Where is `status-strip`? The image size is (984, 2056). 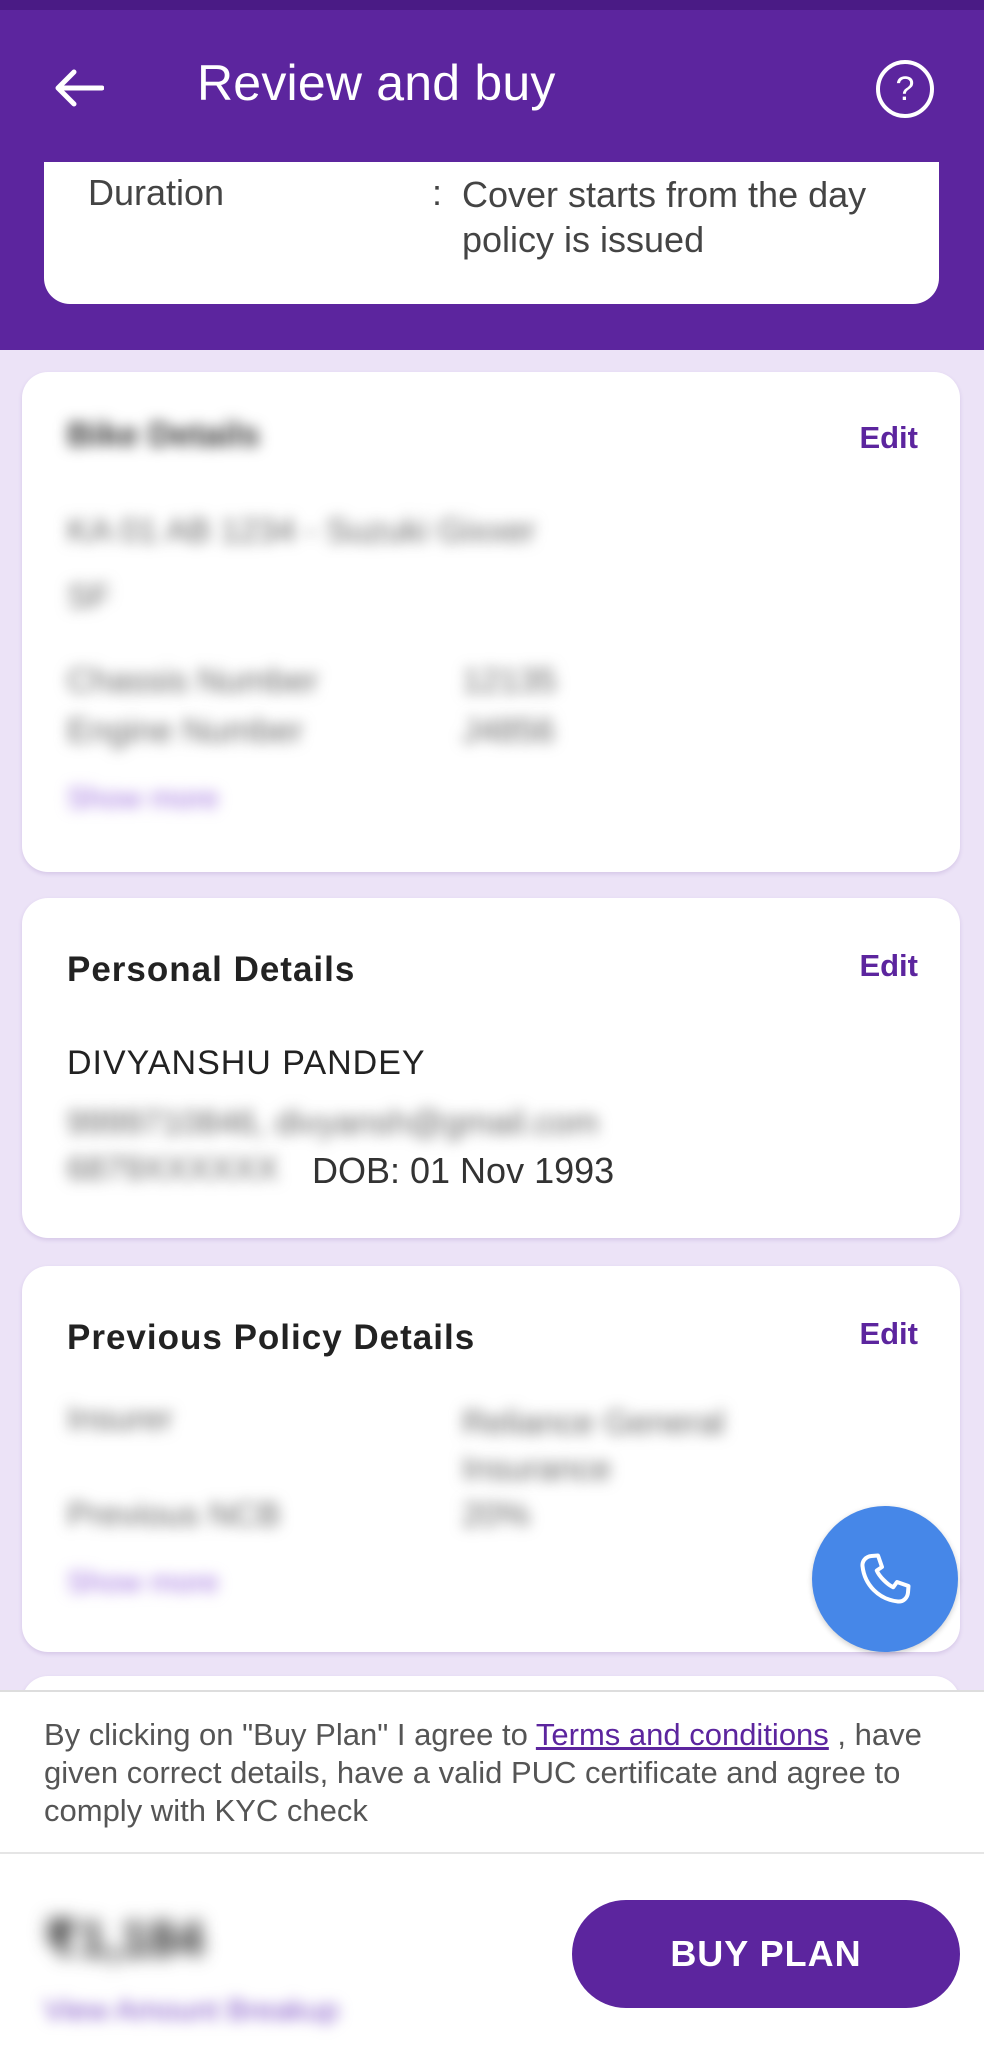
status-strip is located at coordinates (492, 5).